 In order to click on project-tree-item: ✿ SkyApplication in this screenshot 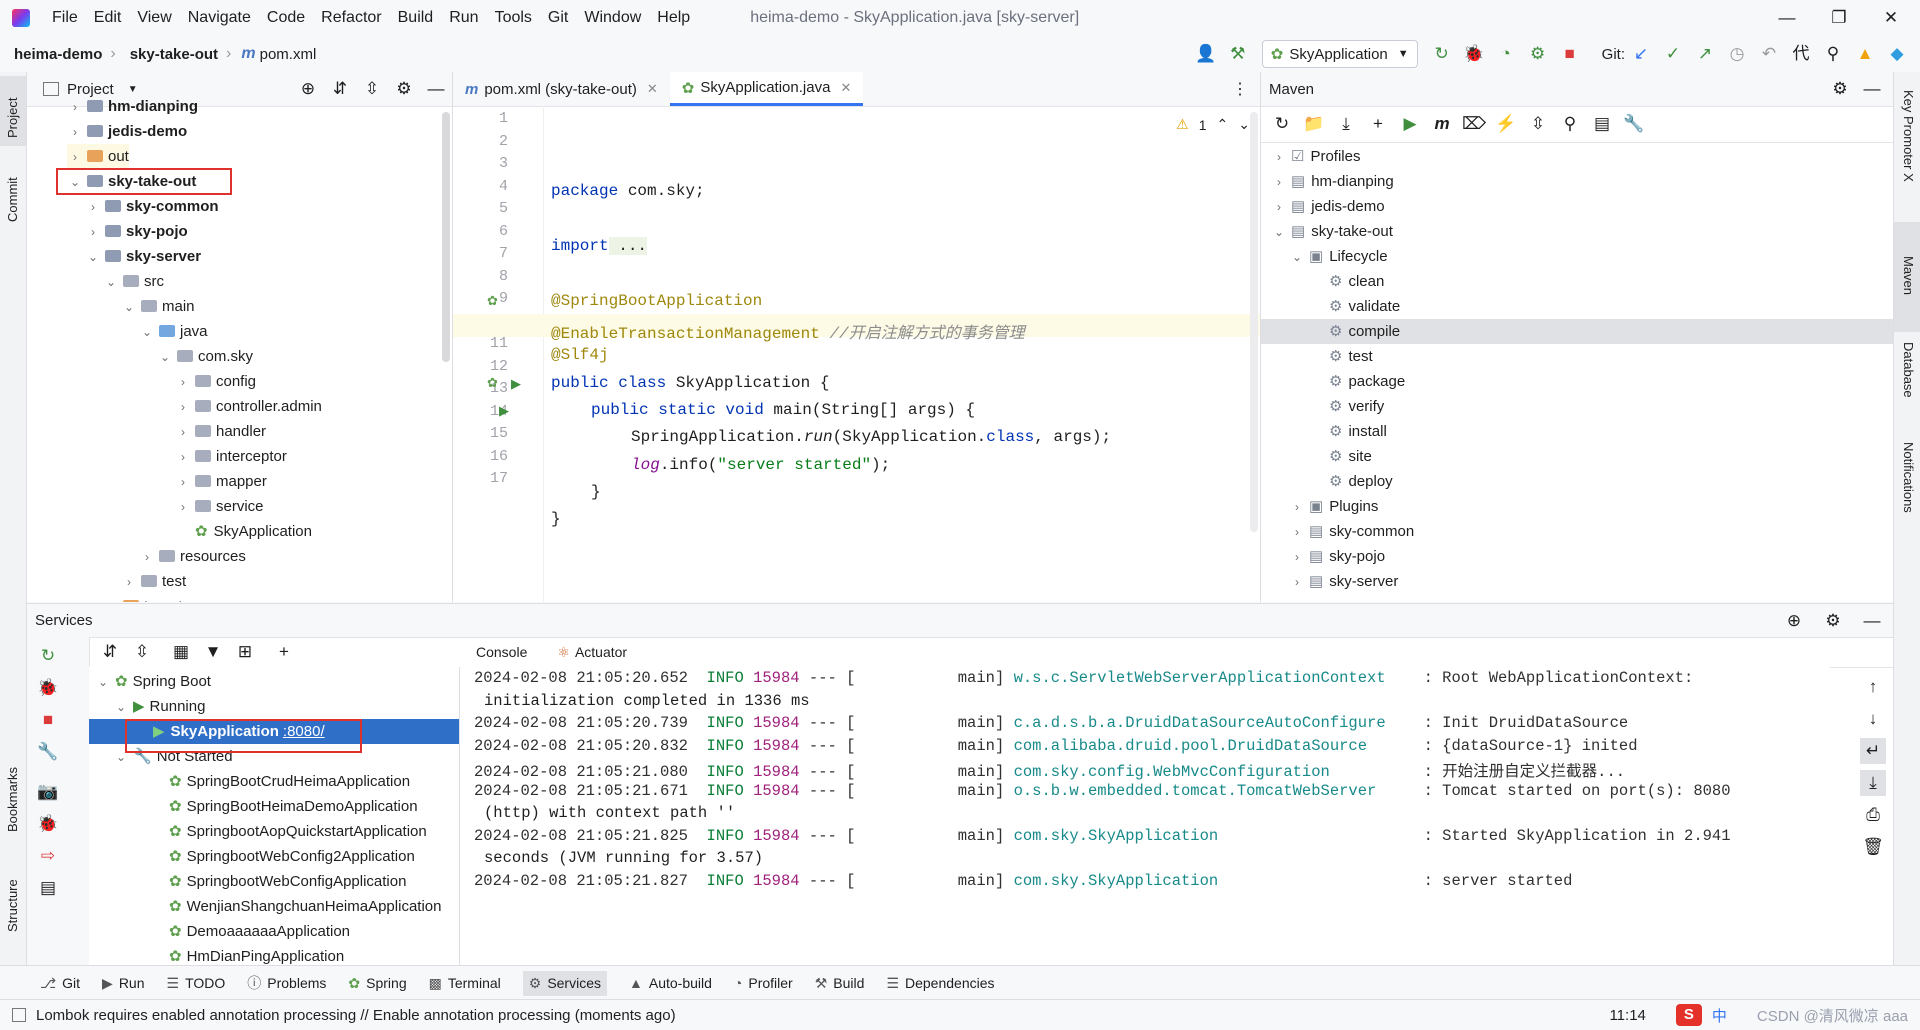, I will do `click(243, 531)`.